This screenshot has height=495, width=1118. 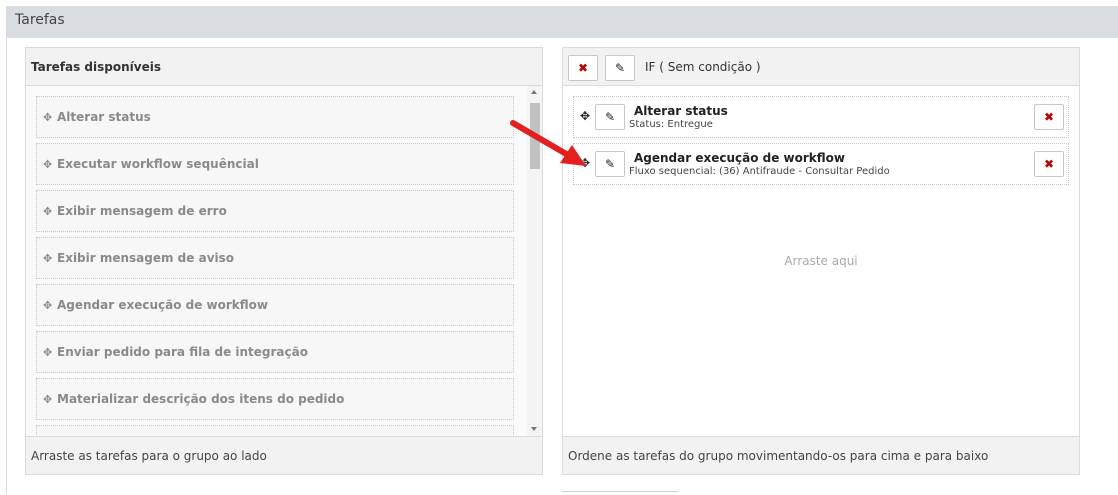 What do you see at coordinates (534, 429) in the screenshot?
I see `scroll-down-arrow-icon` at bounding box center [534, 429].